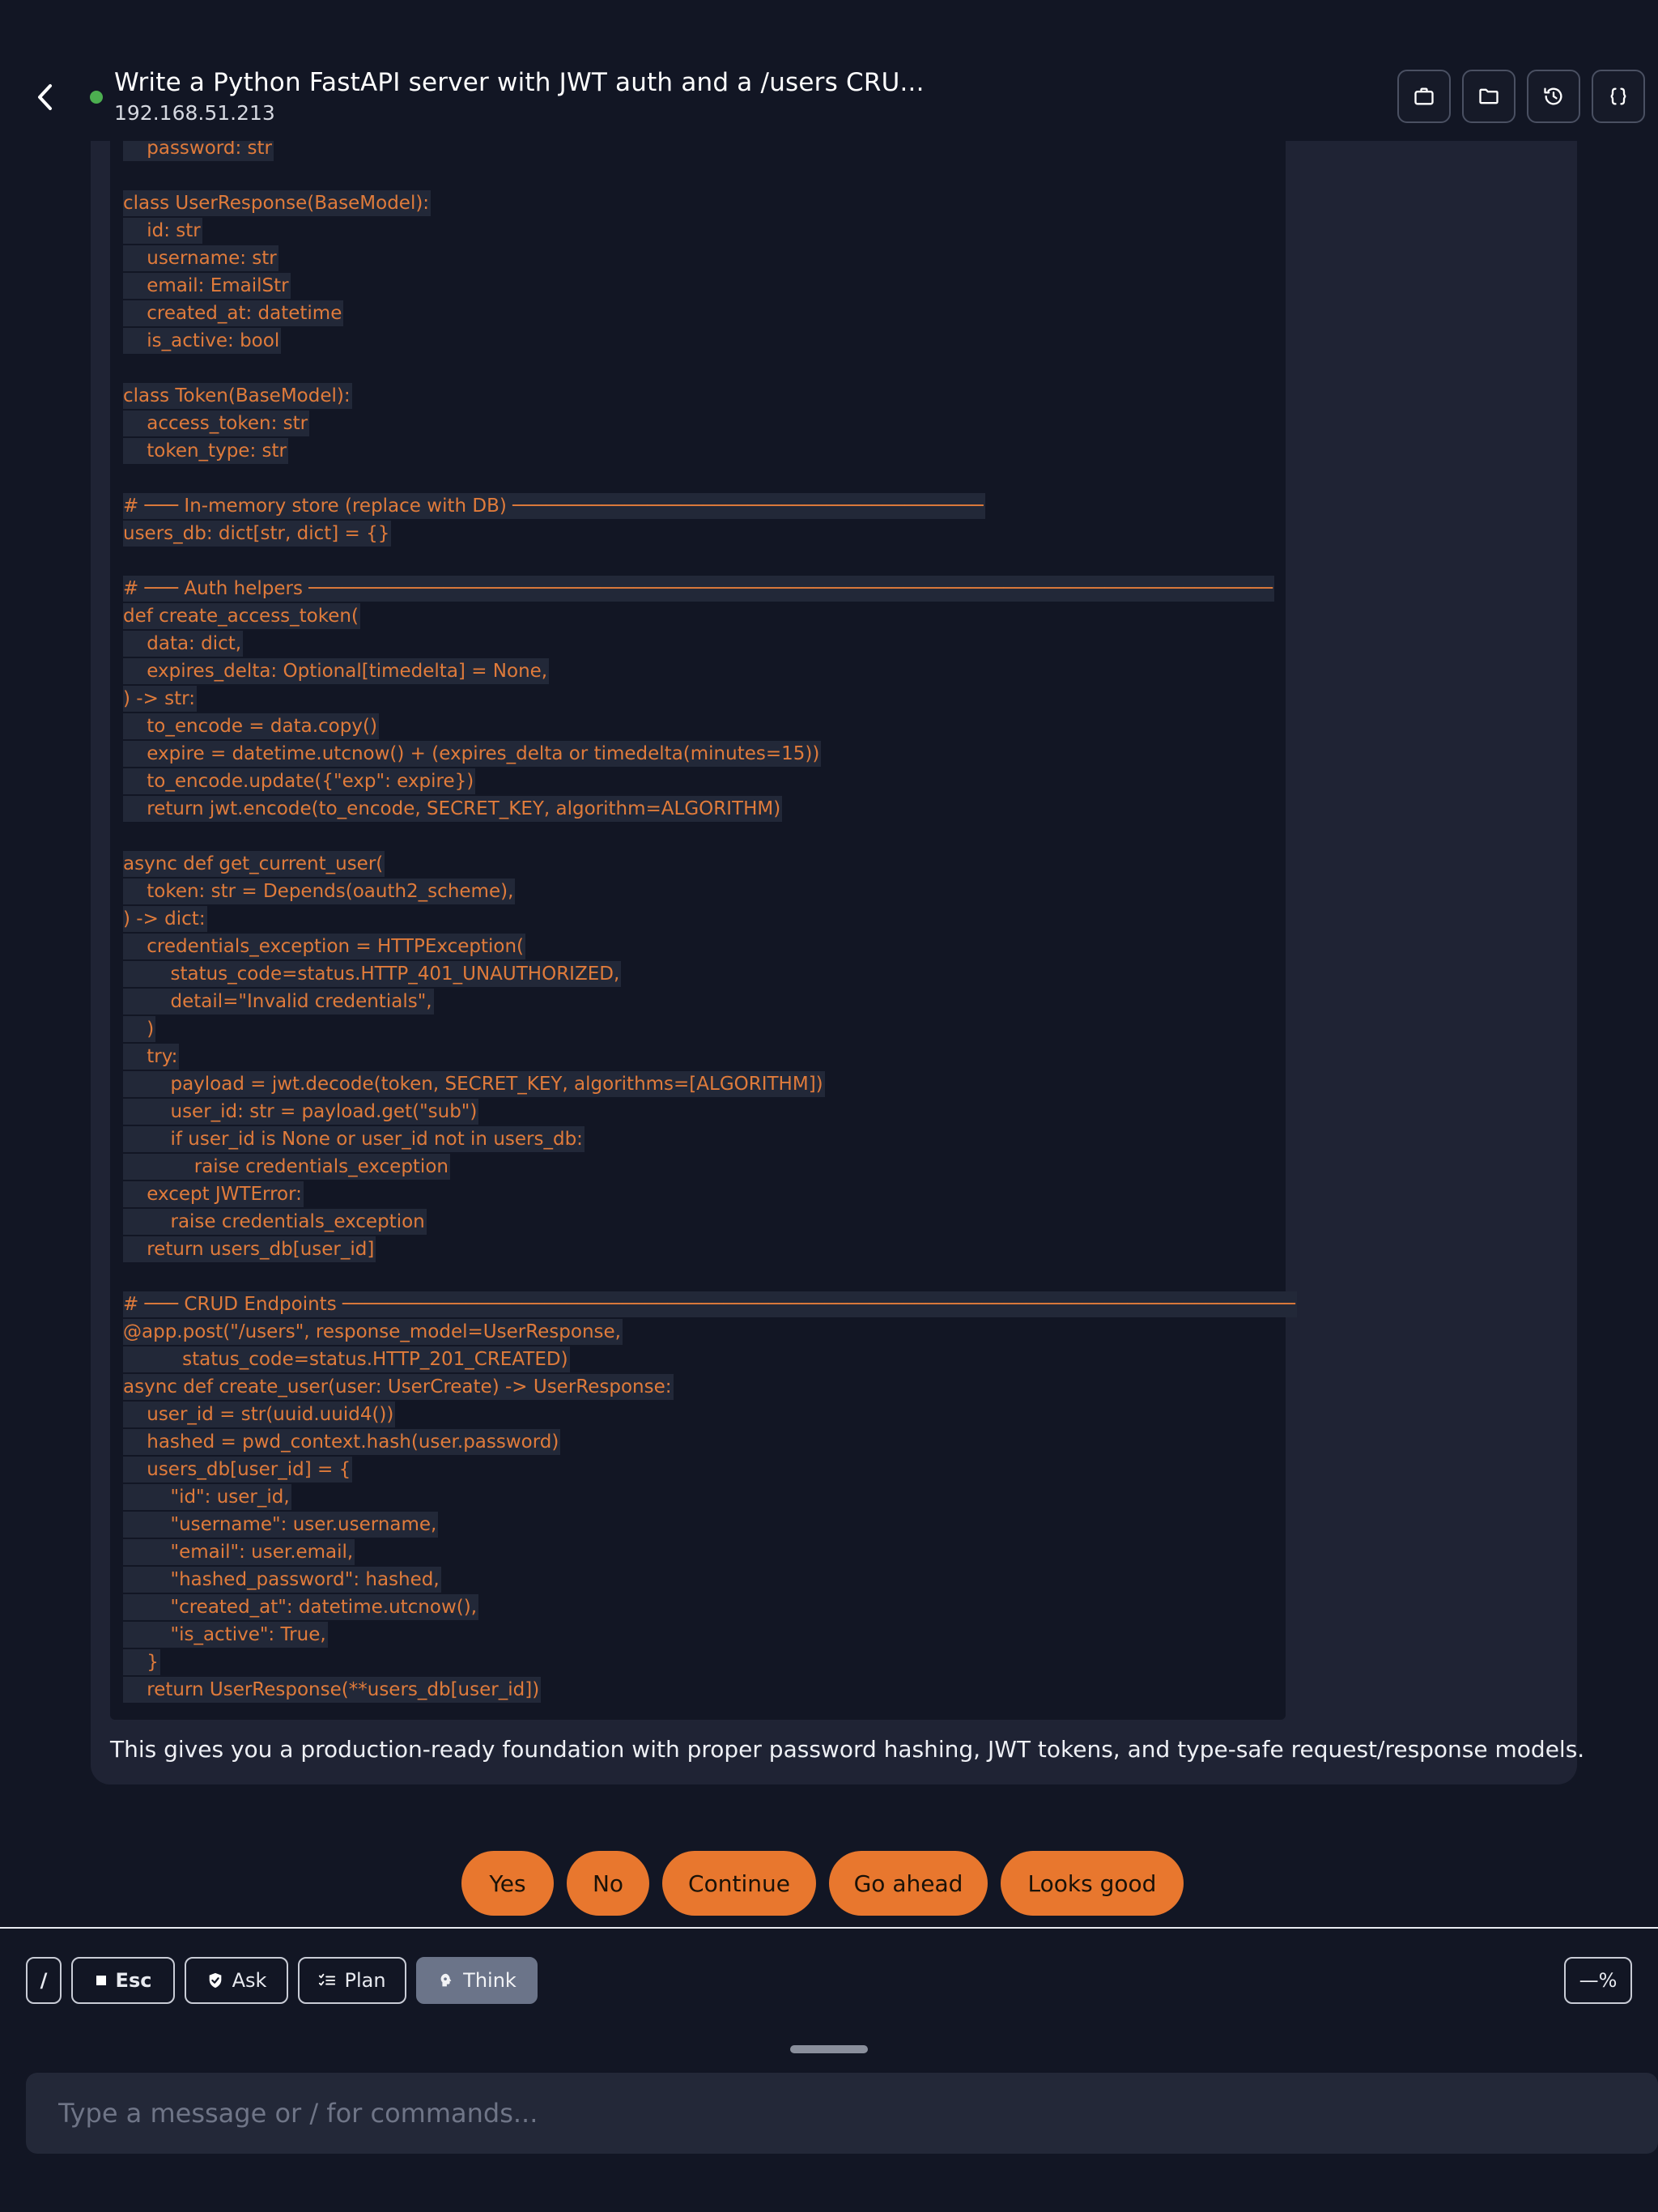 This screenshot has width=1658, height=2212. I want to click on host-address: 192.168.51.213, so click(194, 113).